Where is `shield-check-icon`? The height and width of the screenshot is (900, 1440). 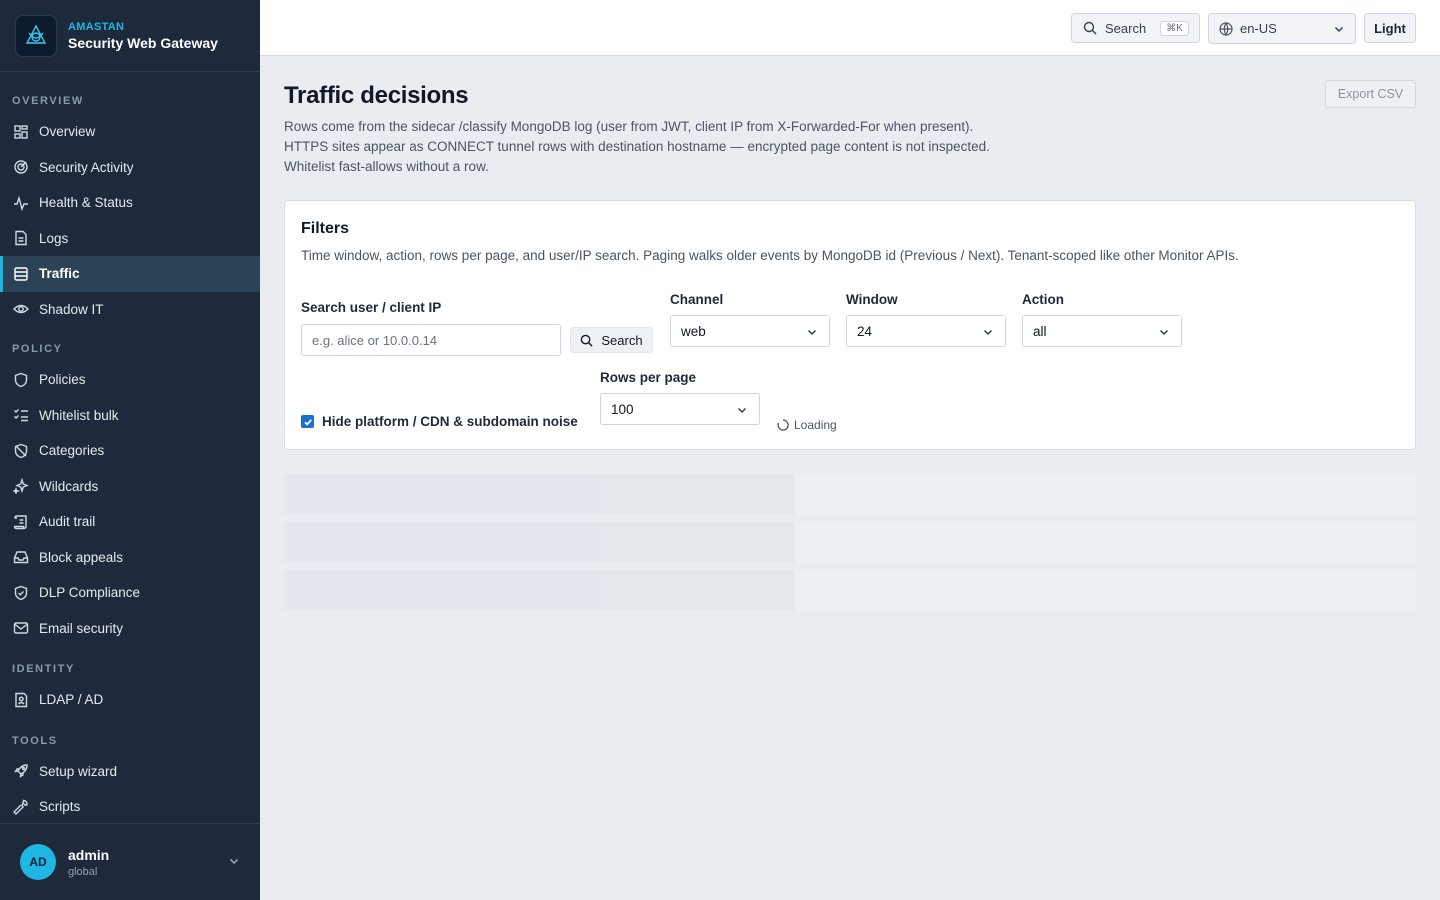
shield-check-icon is located at coordinates (21, 592).